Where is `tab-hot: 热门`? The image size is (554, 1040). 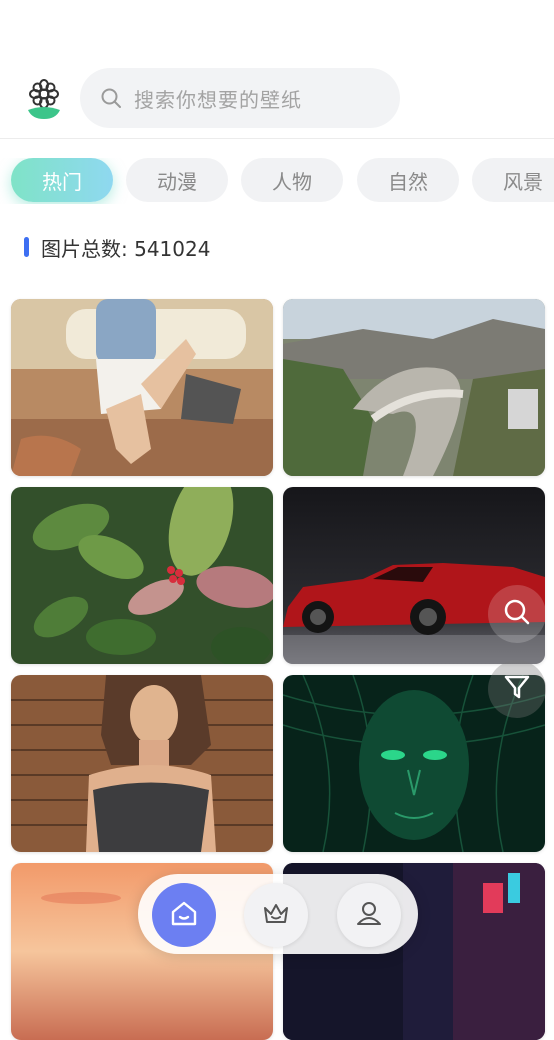
tab-hot: 热门 is located at coordinates (62, 180).